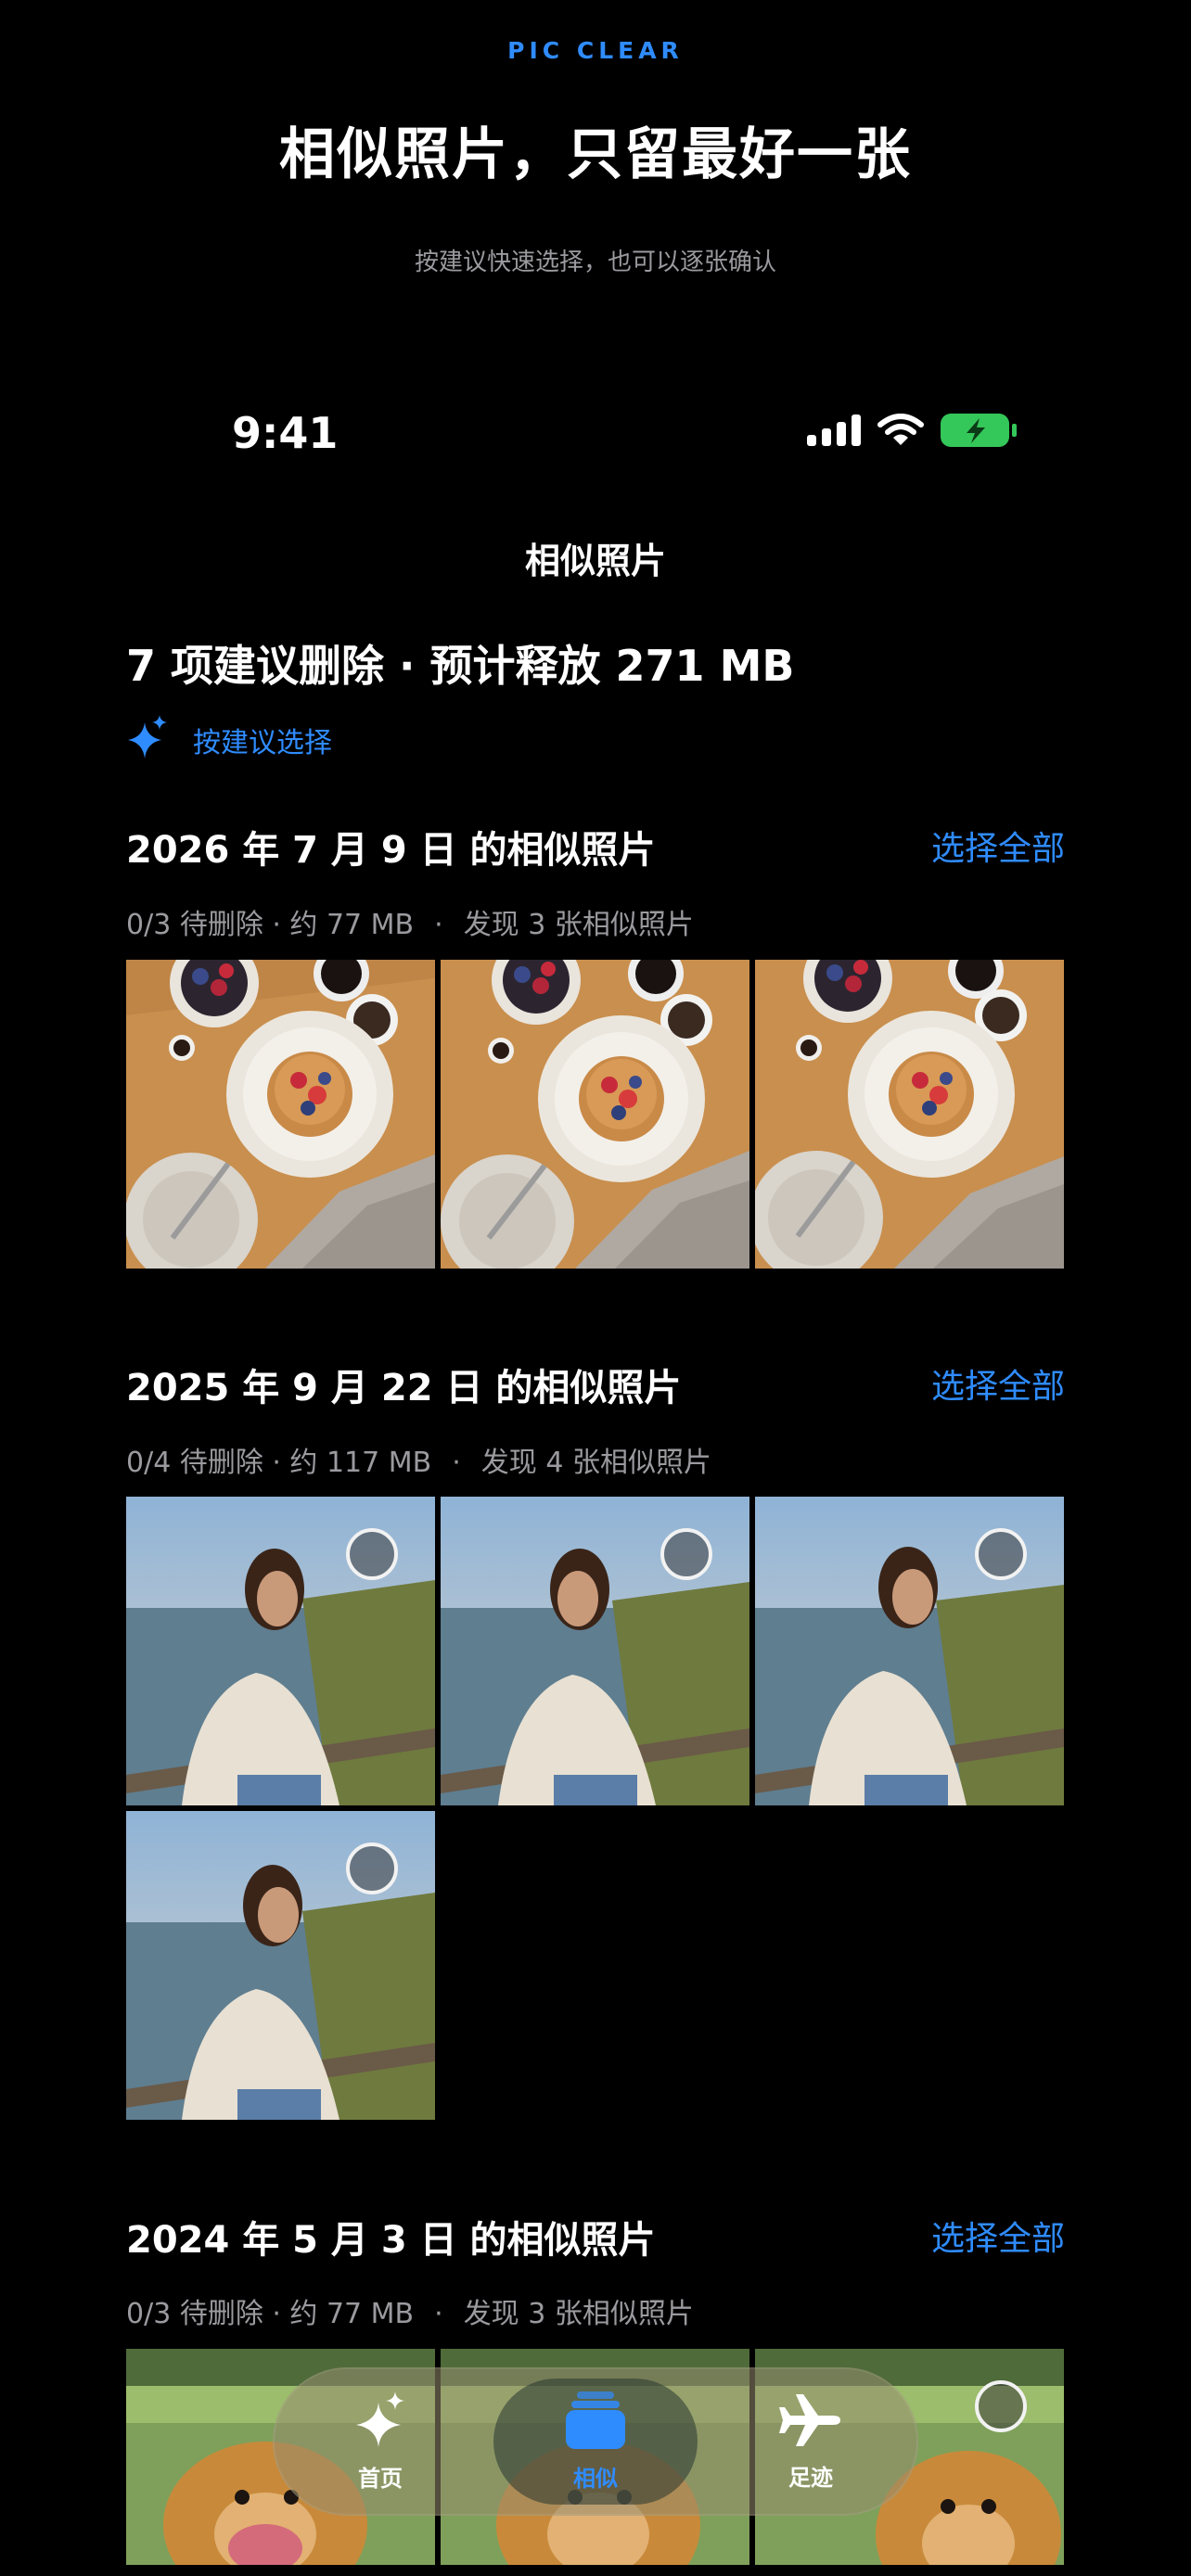  I want to click on section-title: 2024 年 5 月 3 日 的相似照片, so click(391, 2240).